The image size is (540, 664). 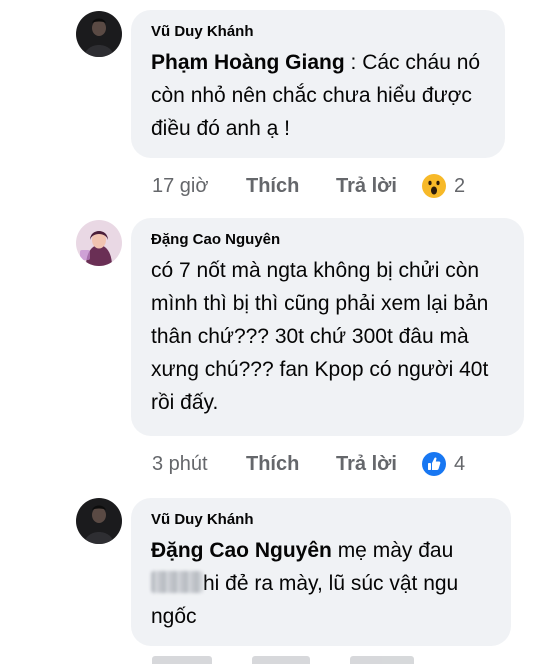 I want to click on comment-body-text: mẹ mày đau, so click(x=392, y=550).